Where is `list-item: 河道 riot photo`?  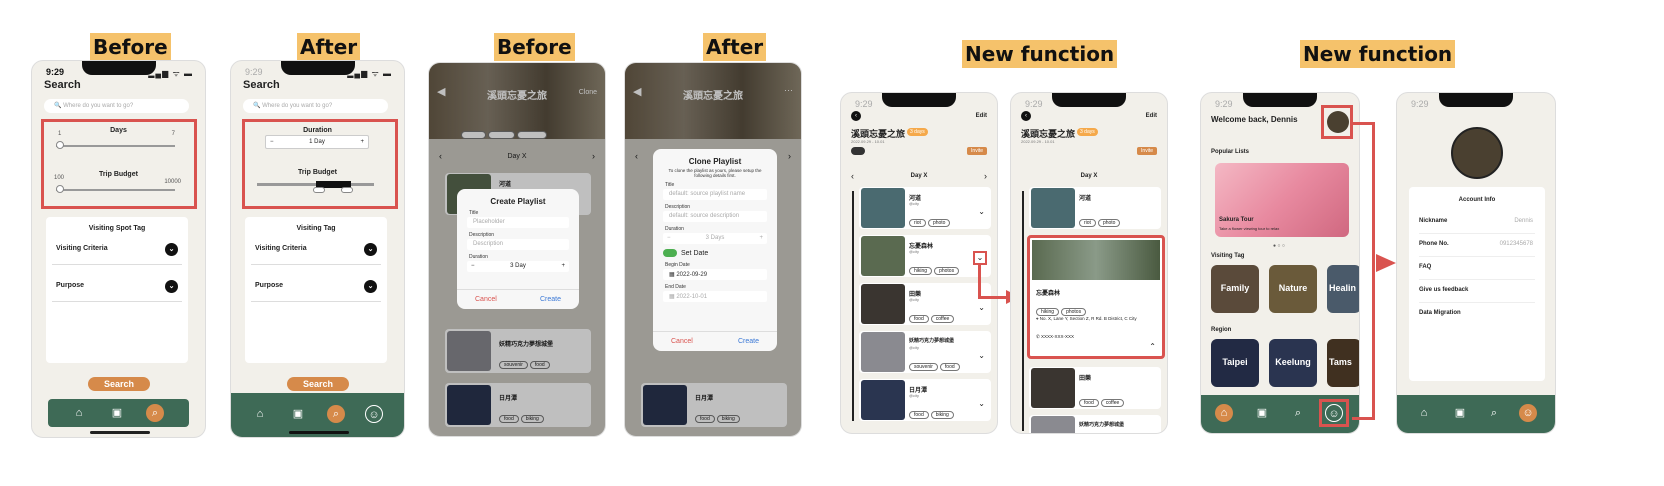 list-item: 河道 riot photo is located at coordinates (1095, 208).